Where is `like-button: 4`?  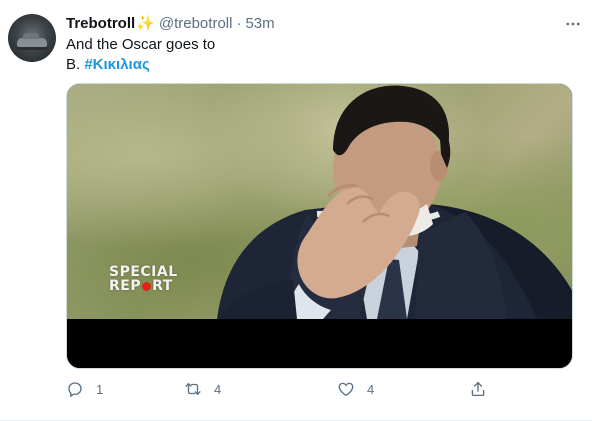
like-button: 4 is located at coordinates (355, 389).